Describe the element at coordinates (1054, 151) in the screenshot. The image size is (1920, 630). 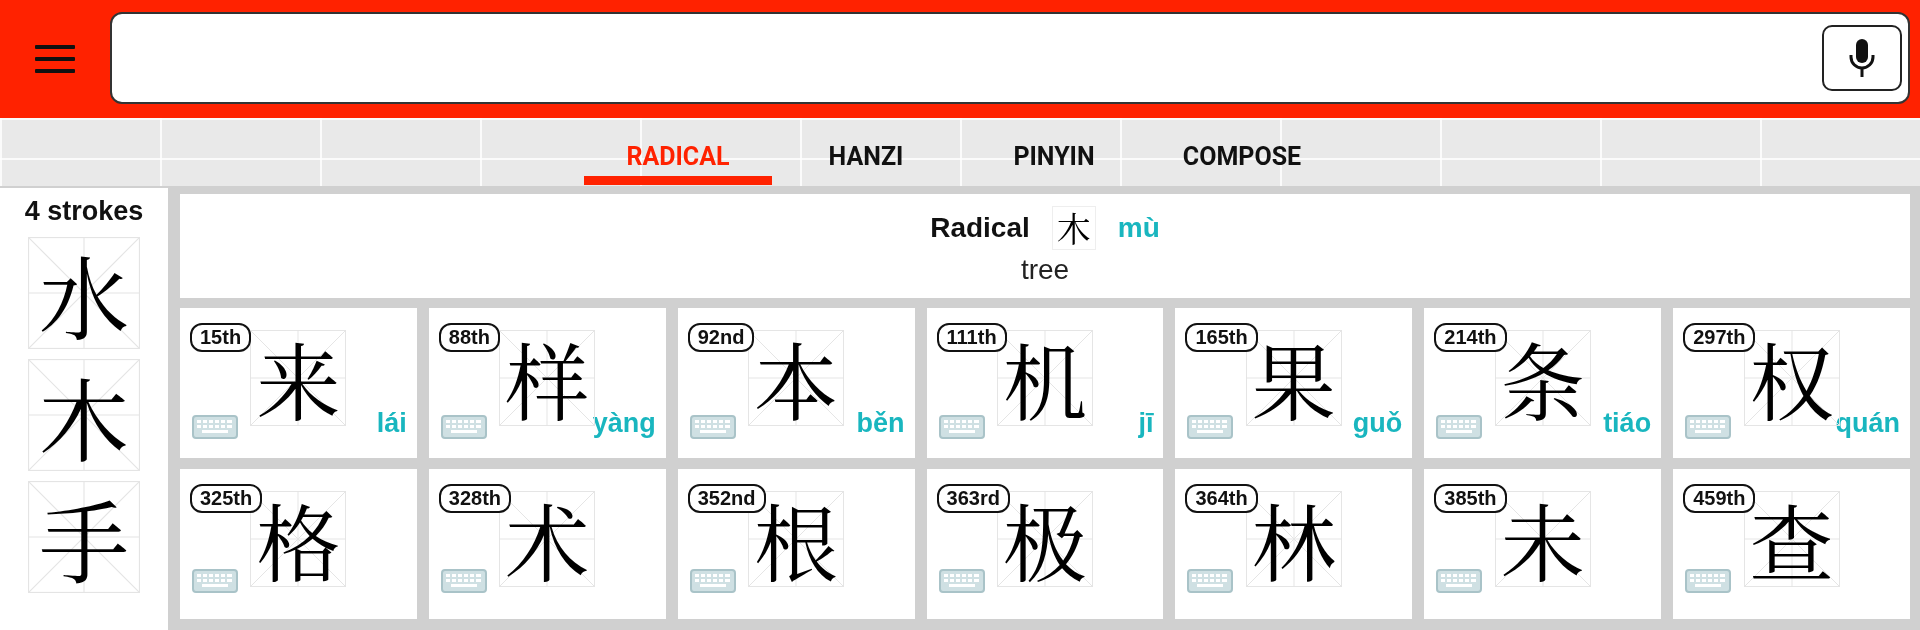
I see `tab: PINYIN` at that location.